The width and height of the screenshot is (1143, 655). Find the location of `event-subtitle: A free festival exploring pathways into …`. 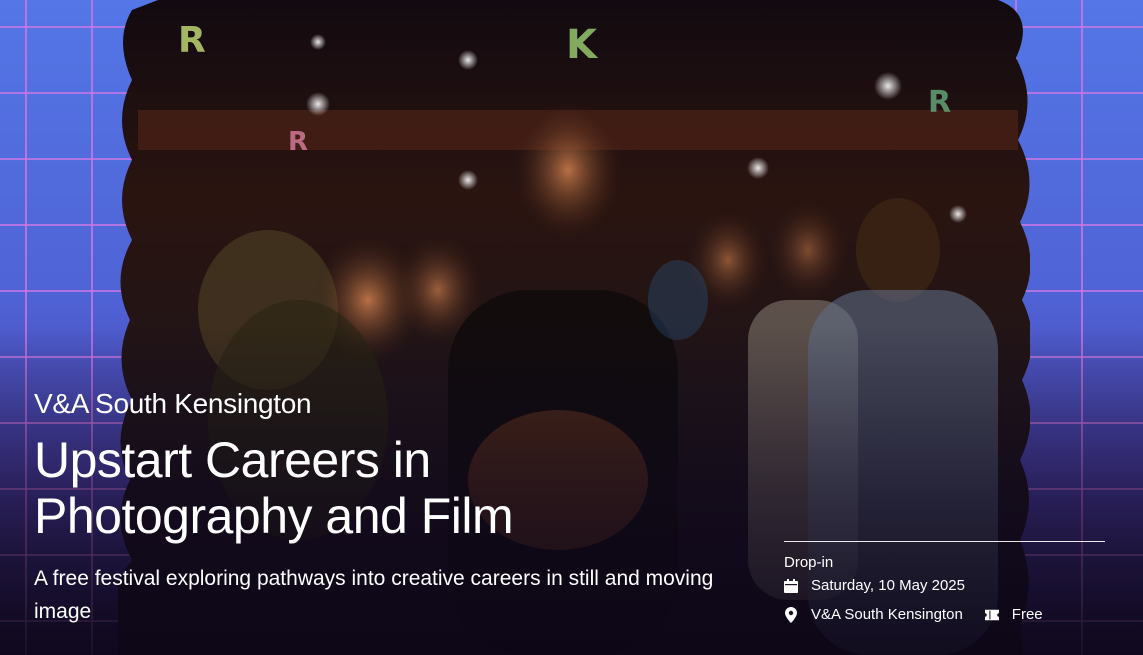

event-subtitle: A free festival exploring pathways into … is located at coordinates (374, 595).